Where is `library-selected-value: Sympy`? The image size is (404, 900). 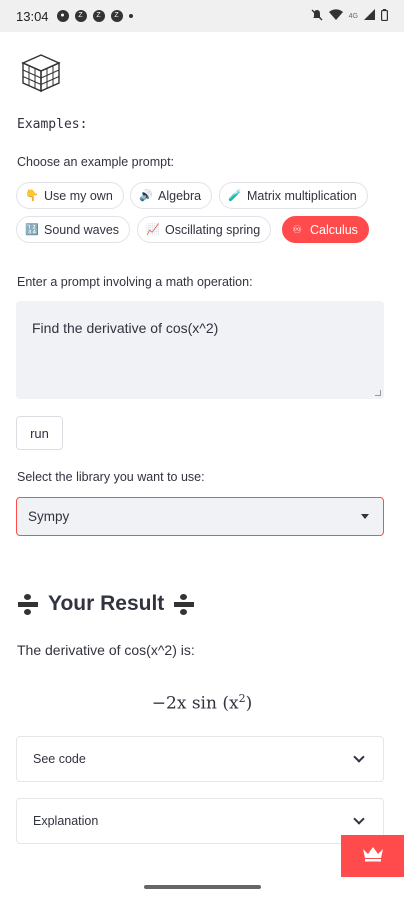
library-selected-value: Sympy is located at coordinates (49, 516).